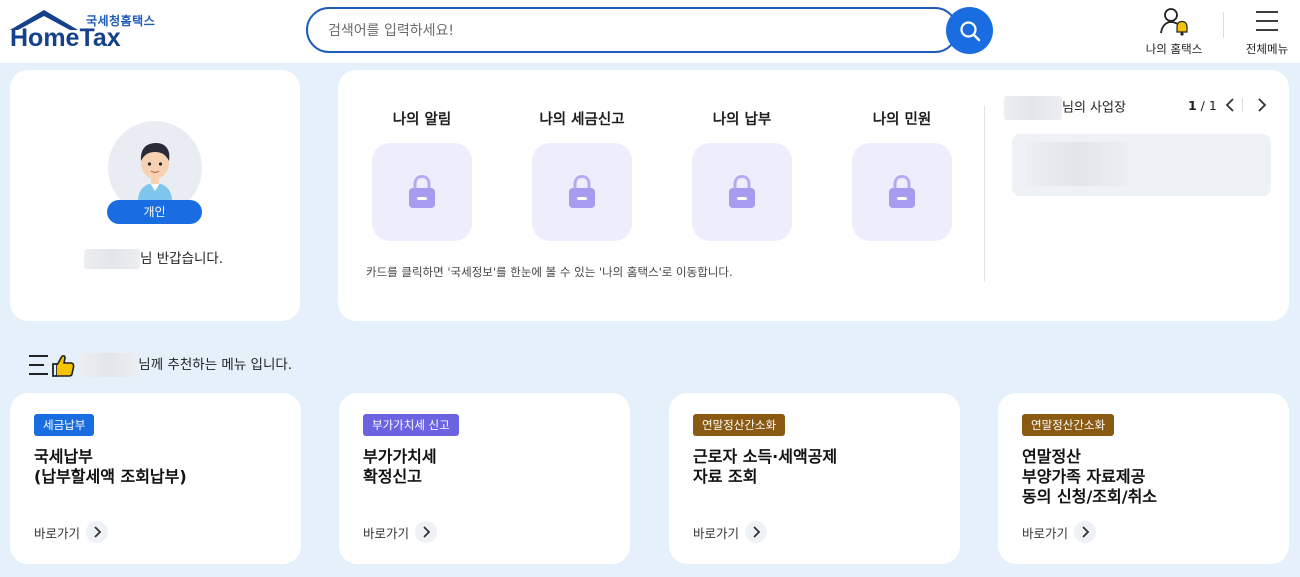 The image size is (1300, 577). Describe the element at coordinates (1077, 164) in the screenshot. I see `blurred-business-name` at that location.